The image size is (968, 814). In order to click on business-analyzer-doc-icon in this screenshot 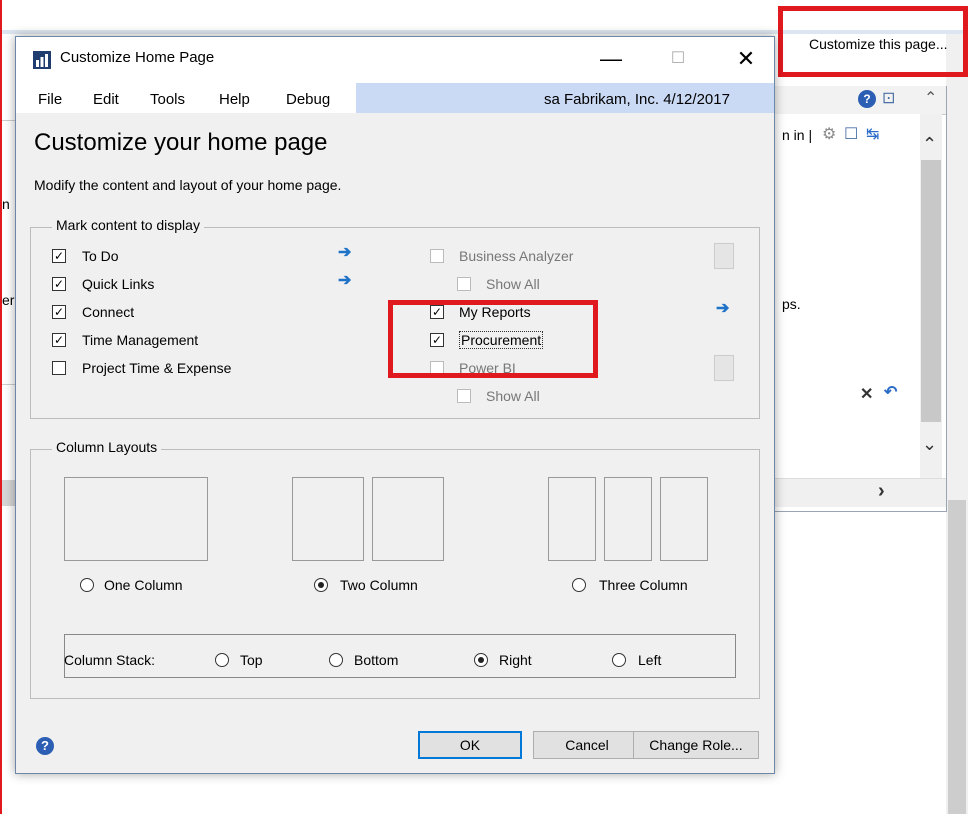, I will do `click(724, 256)`.